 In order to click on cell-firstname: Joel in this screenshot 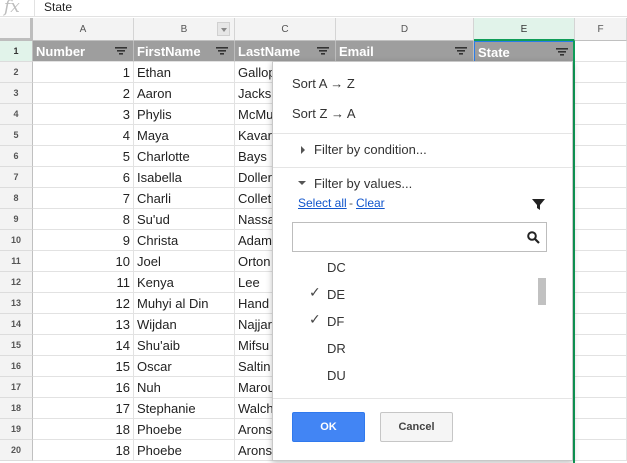, I will do `click(184, 261)`.